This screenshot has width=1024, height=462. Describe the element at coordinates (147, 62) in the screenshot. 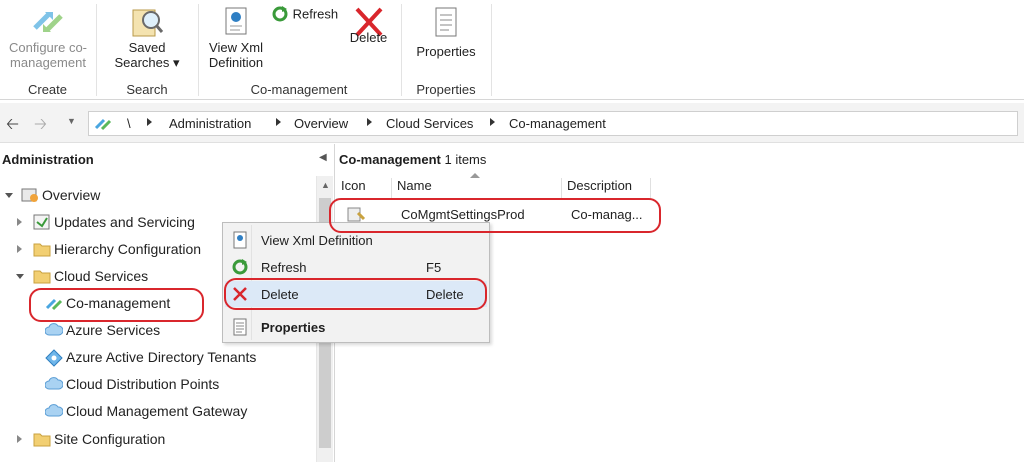

I see `saved-label-2: Searches ▾` at that location.